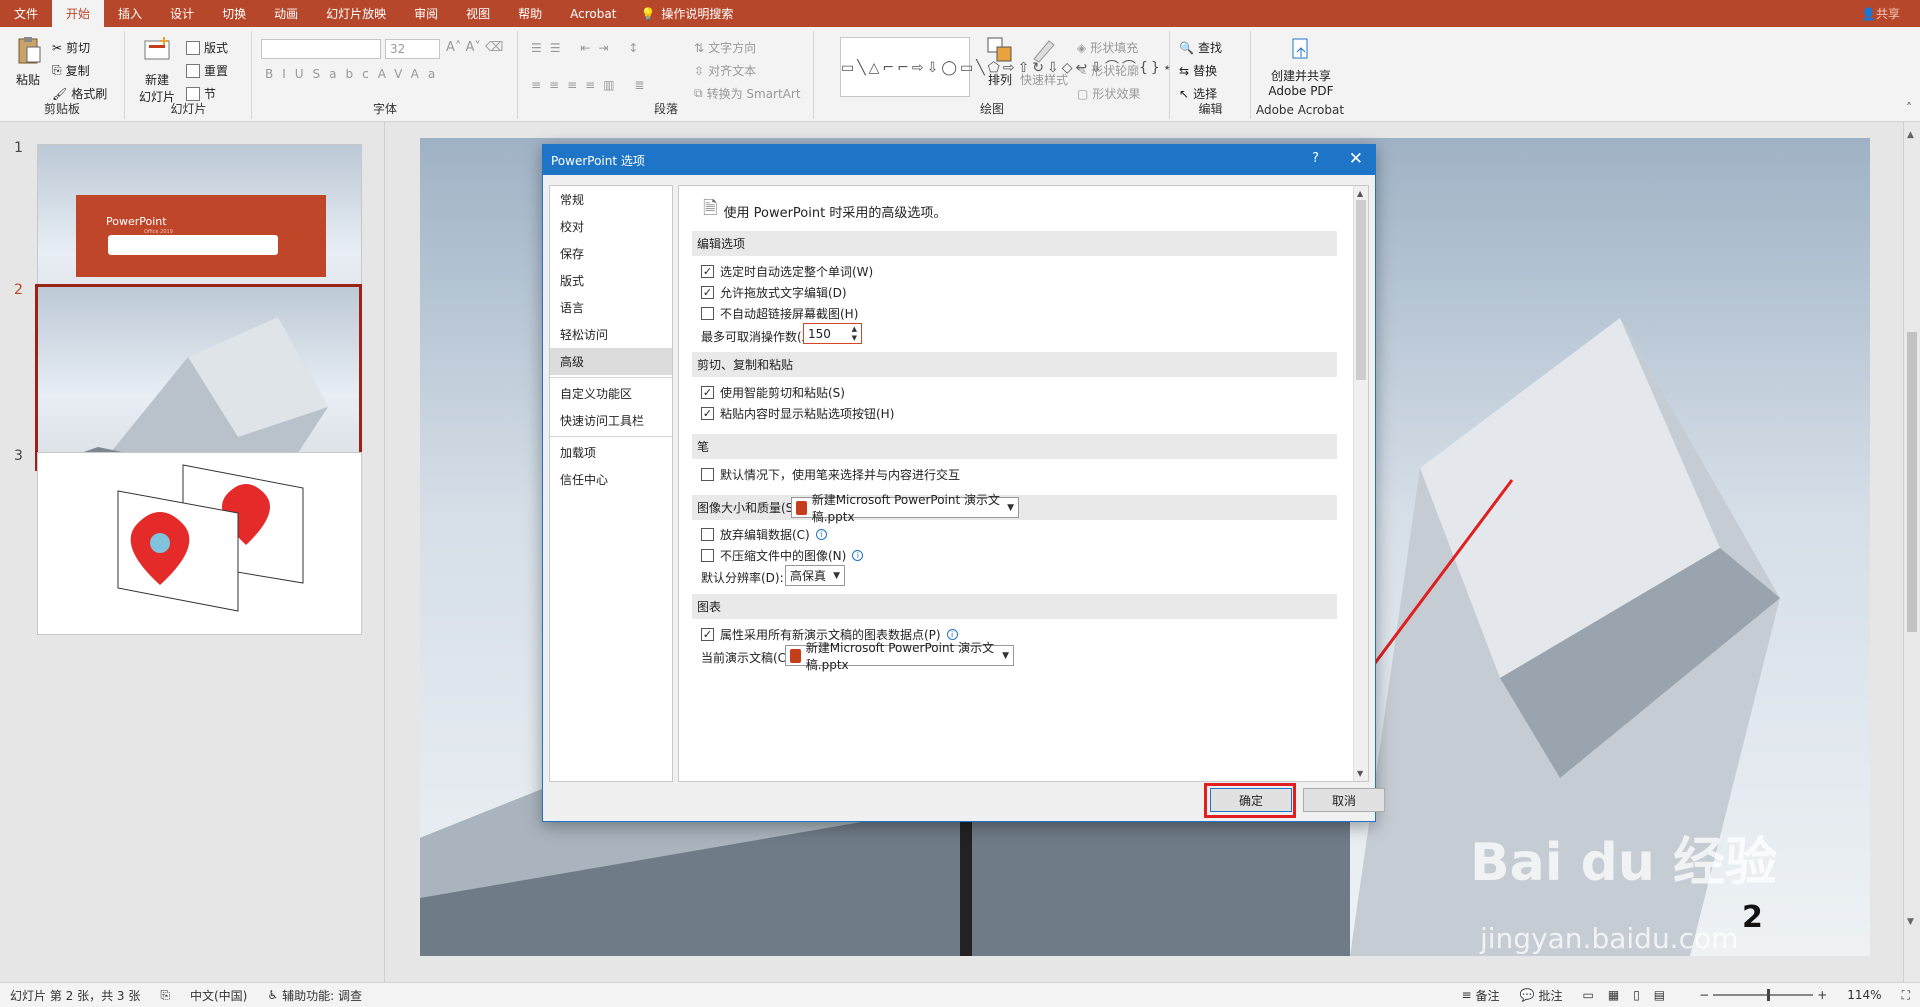 The image size is (1920, 1007). What do you see at coordinates (1315, 158) in the screenshot?
I see `help-button: ?` at bounding box center [1315, 158].